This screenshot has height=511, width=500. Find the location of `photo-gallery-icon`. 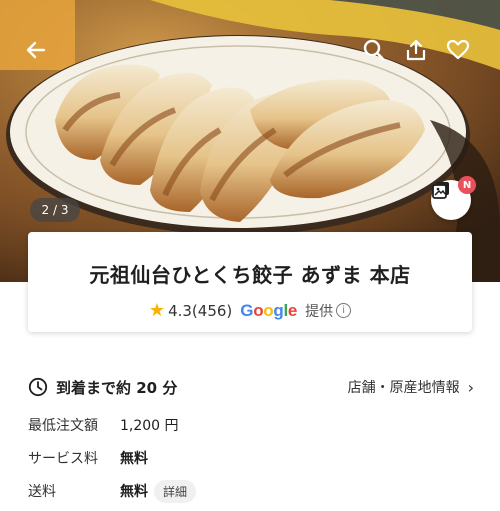

photo-gallery-icon is located at coordinates (440, 190).